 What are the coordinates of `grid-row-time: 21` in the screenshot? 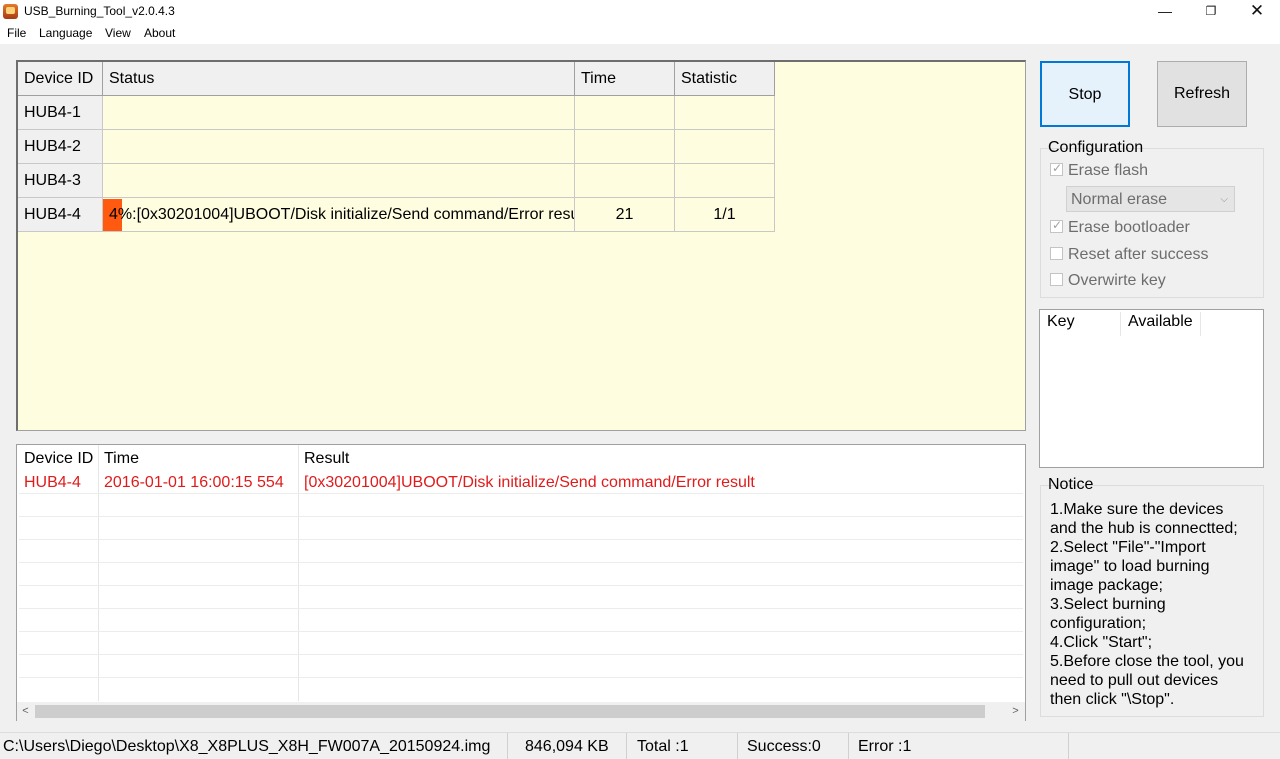 It's located at (625, 215).